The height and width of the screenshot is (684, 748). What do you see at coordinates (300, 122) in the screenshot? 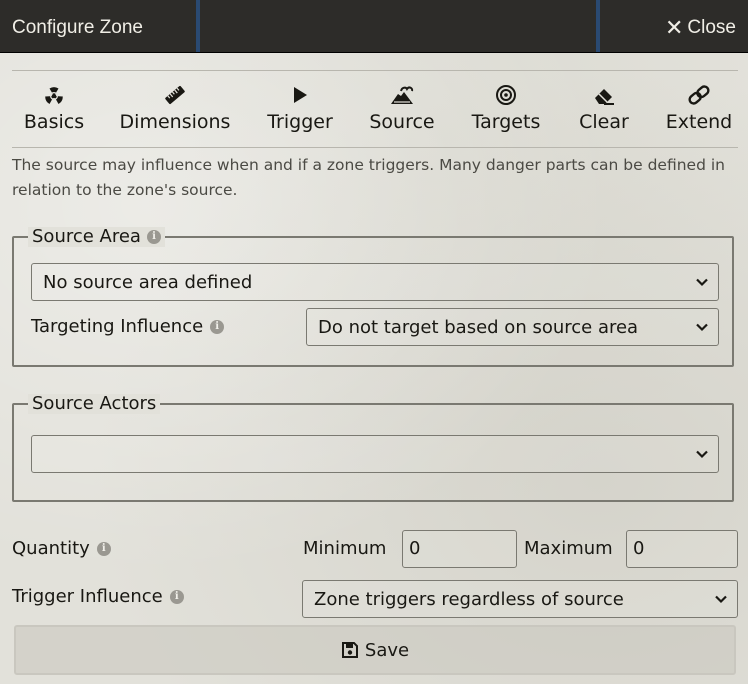
I see `tab-label: Trigger` at bounding box center [300, 122].